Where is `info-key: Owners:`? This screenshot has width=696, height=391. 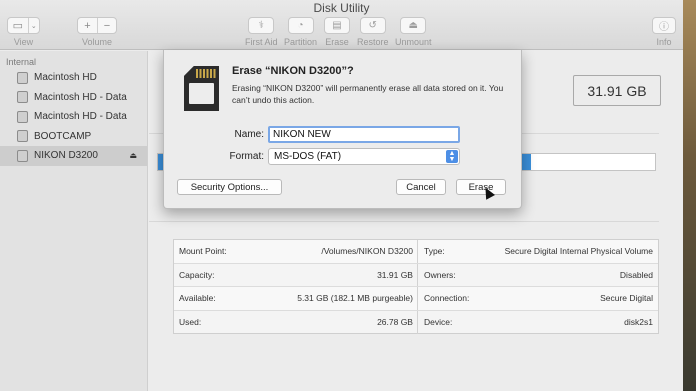
info-key: Owners: is located at coordinates (439, 274).